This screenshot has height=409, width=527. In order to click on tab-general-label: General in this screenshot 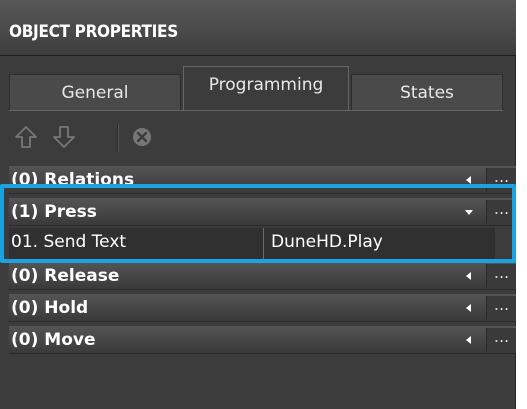, I will do `click(95, 92)`.